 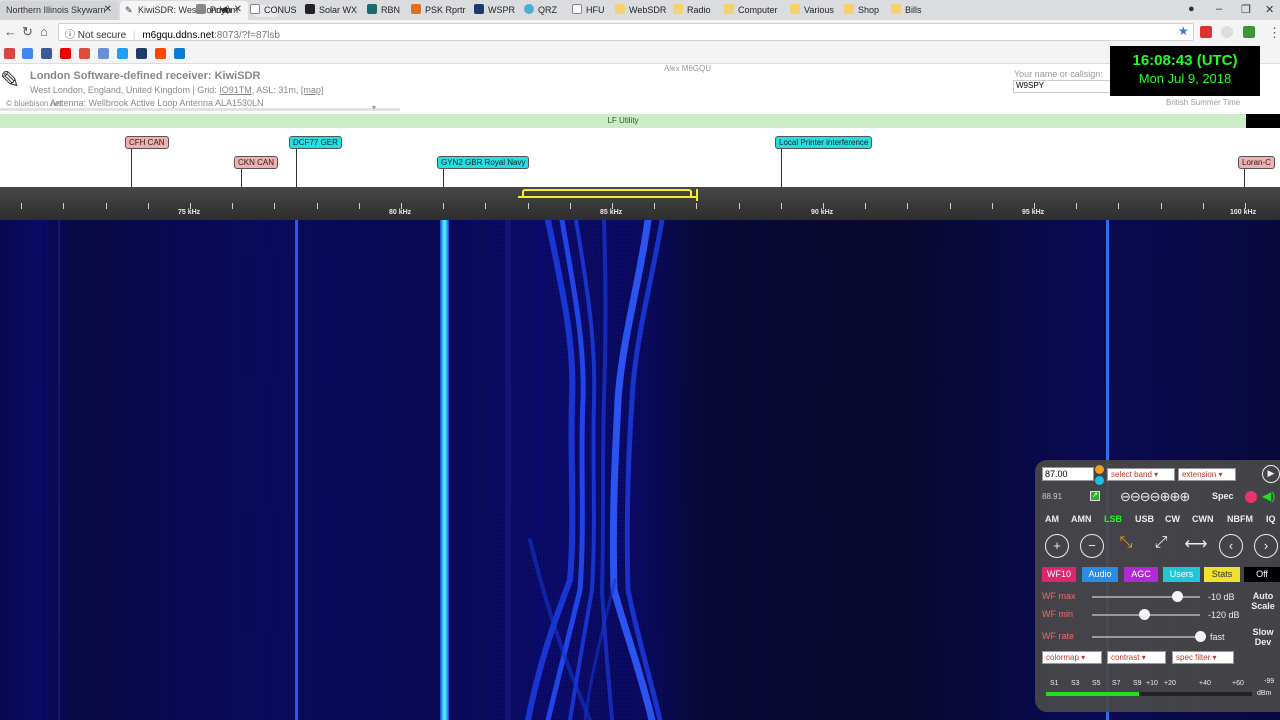 I want to click on carrier-marker, so click(x=697, y=195).